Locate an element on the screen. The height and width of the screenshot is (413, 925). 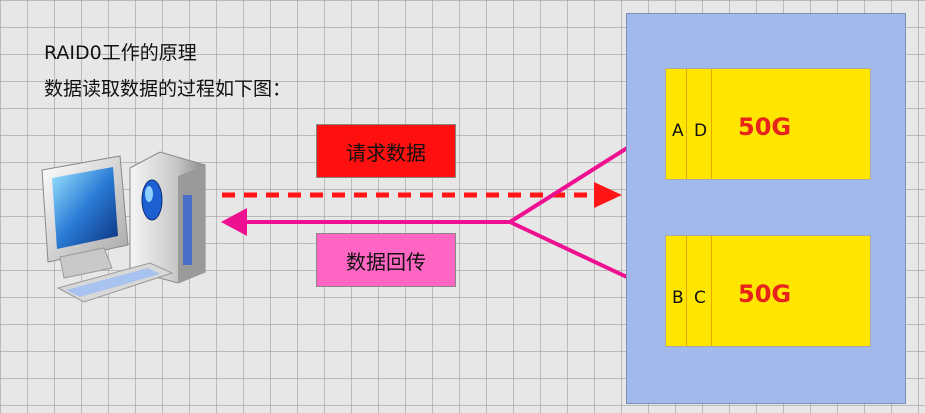
disk-2: B C 50G is located at coordinates (768, 291).